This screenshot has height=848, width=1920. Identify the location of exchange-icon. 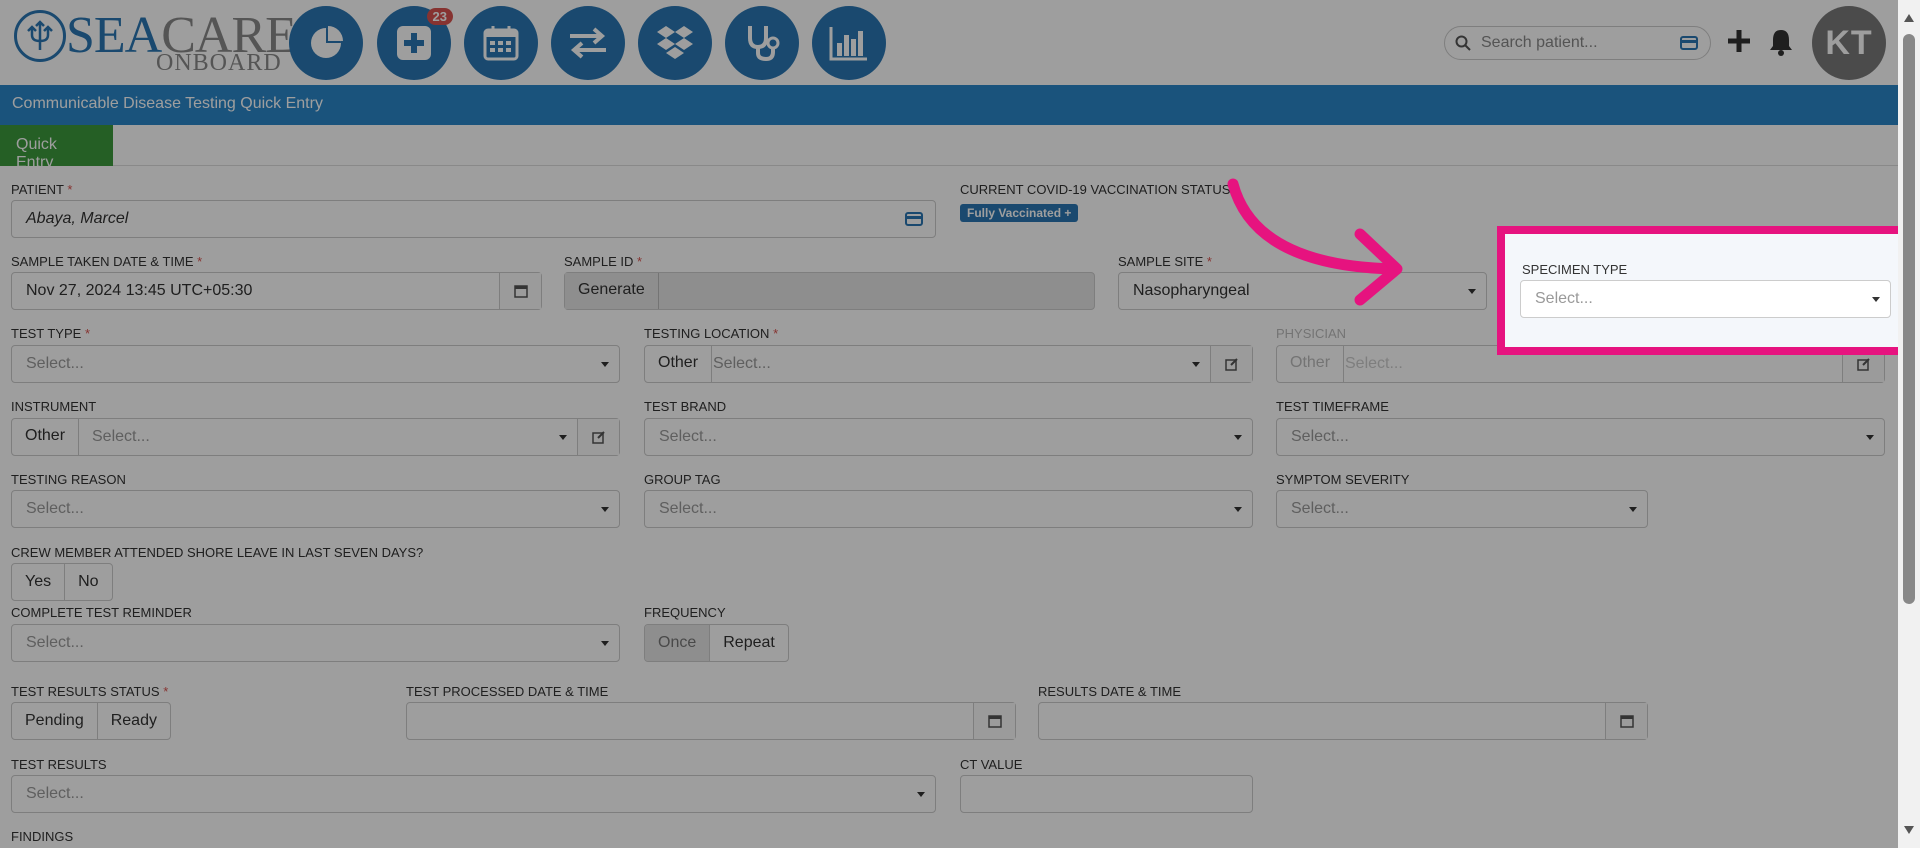
(588, 43).